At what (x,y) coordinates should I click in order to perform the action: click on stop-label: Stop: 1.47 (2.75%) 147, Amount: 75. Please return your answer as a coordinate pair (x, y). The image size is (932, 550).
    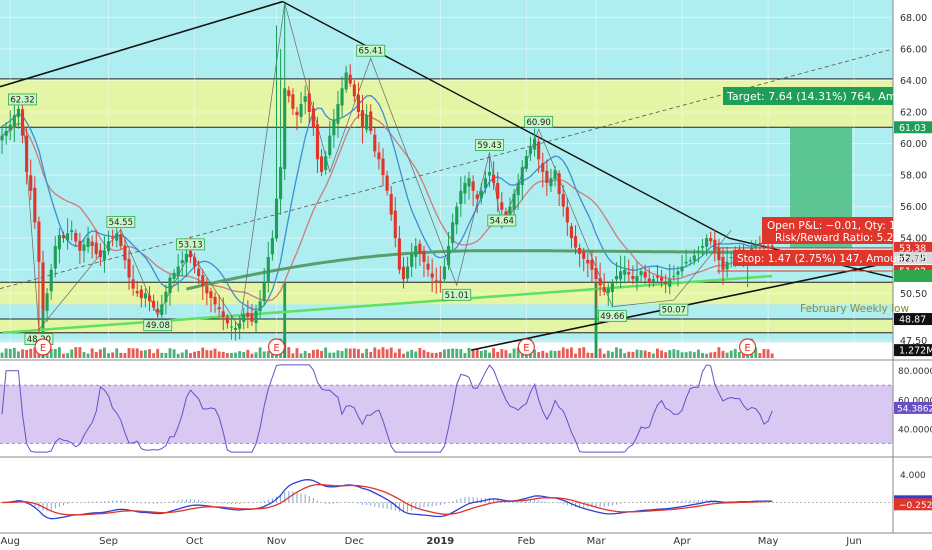
    Looking at the image, I should click on (832, 259).